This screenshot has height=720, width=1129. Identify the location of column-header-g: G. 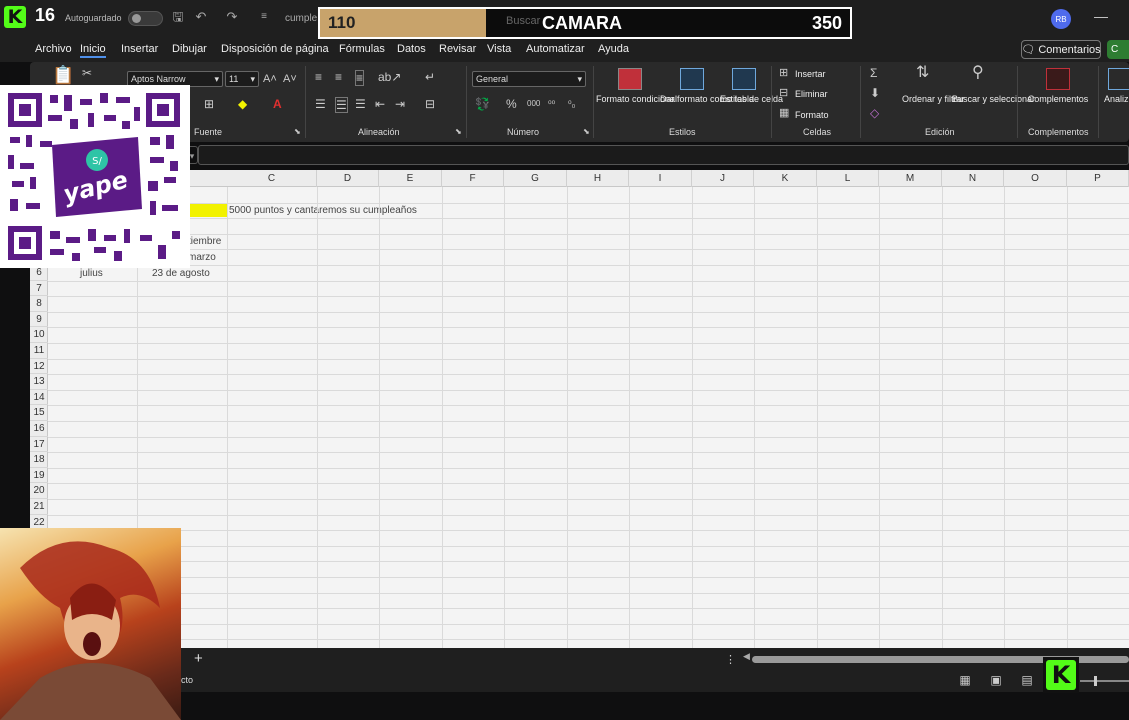
(535, 178).